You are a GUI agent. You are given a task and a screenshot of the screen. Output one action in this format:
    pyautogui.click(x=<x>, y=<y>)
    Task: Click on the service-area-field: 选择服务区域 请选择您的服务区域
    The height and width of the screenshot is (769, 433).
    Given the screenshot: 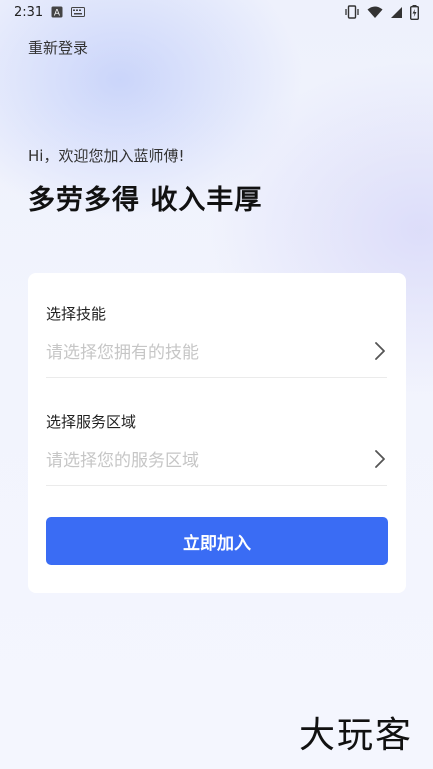 What is the action you would take?
    pyautogui.click(x=216, y=448)
    